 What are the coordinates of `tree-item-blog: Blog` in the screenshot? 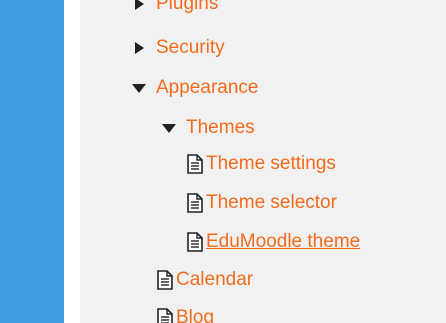 It's located at (185, 314).